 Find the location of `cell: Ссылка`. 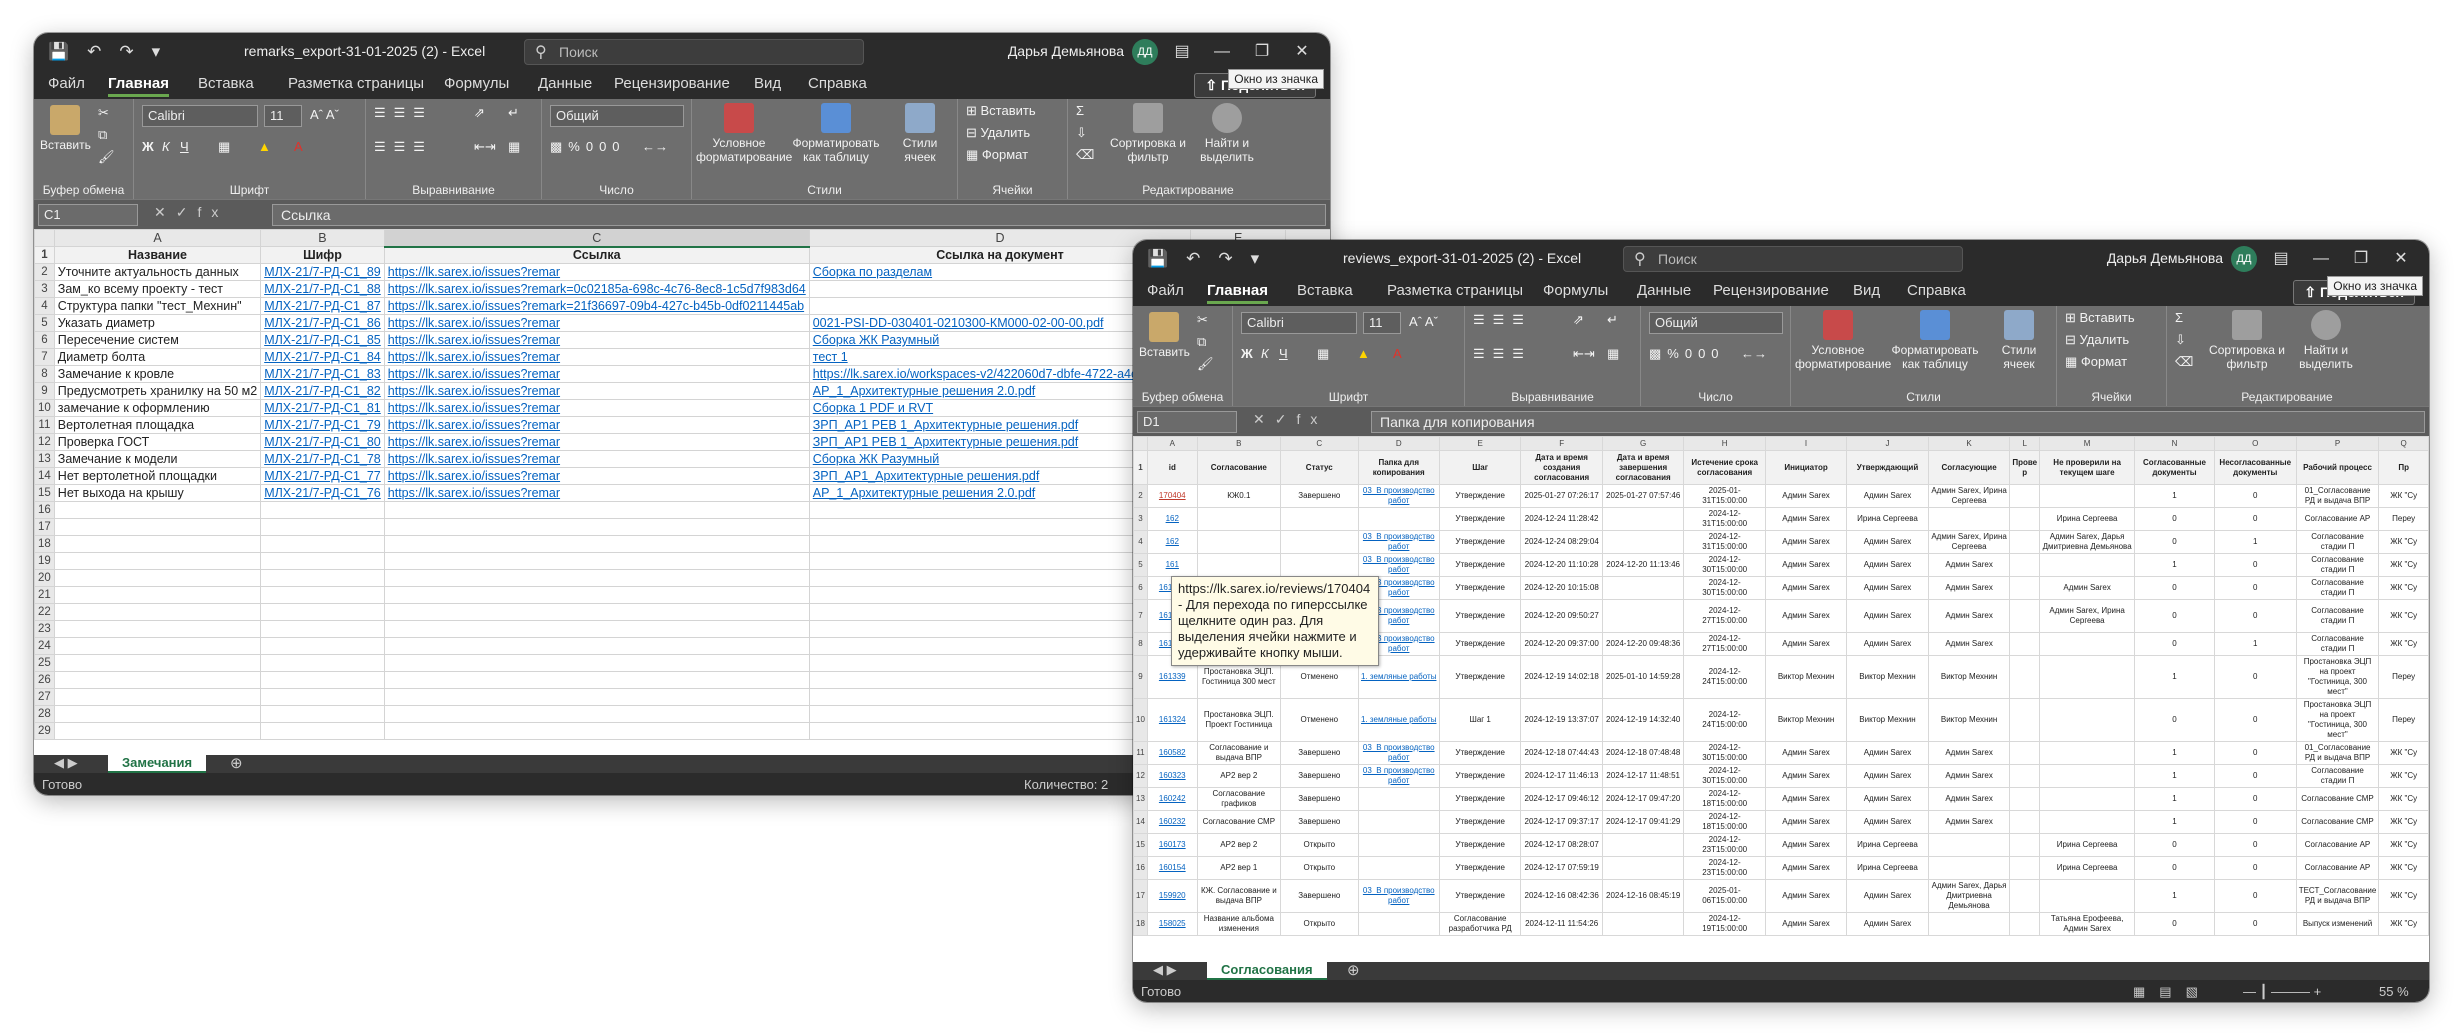

cell: Ссылка is located at coordinates (596, 255).